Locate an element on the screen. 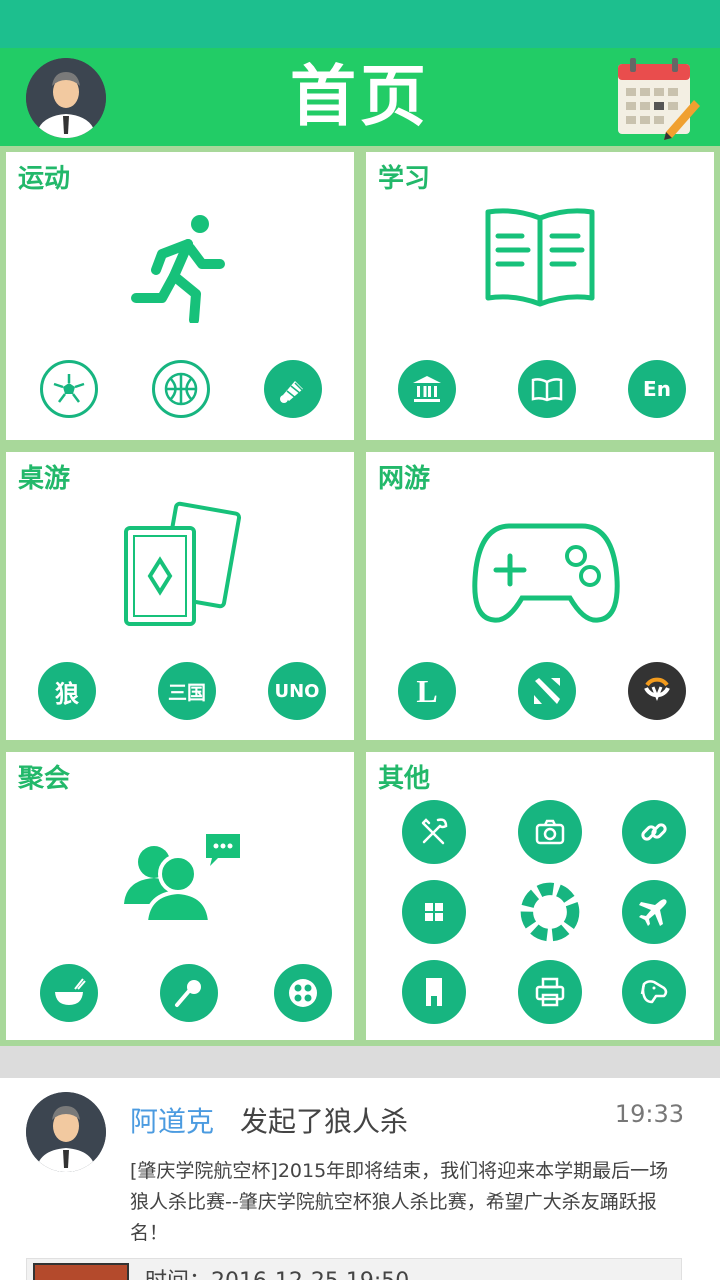 The height and width of the screenshot is (1280, 720). film-reel-icon is located at coordinates (303, 993).